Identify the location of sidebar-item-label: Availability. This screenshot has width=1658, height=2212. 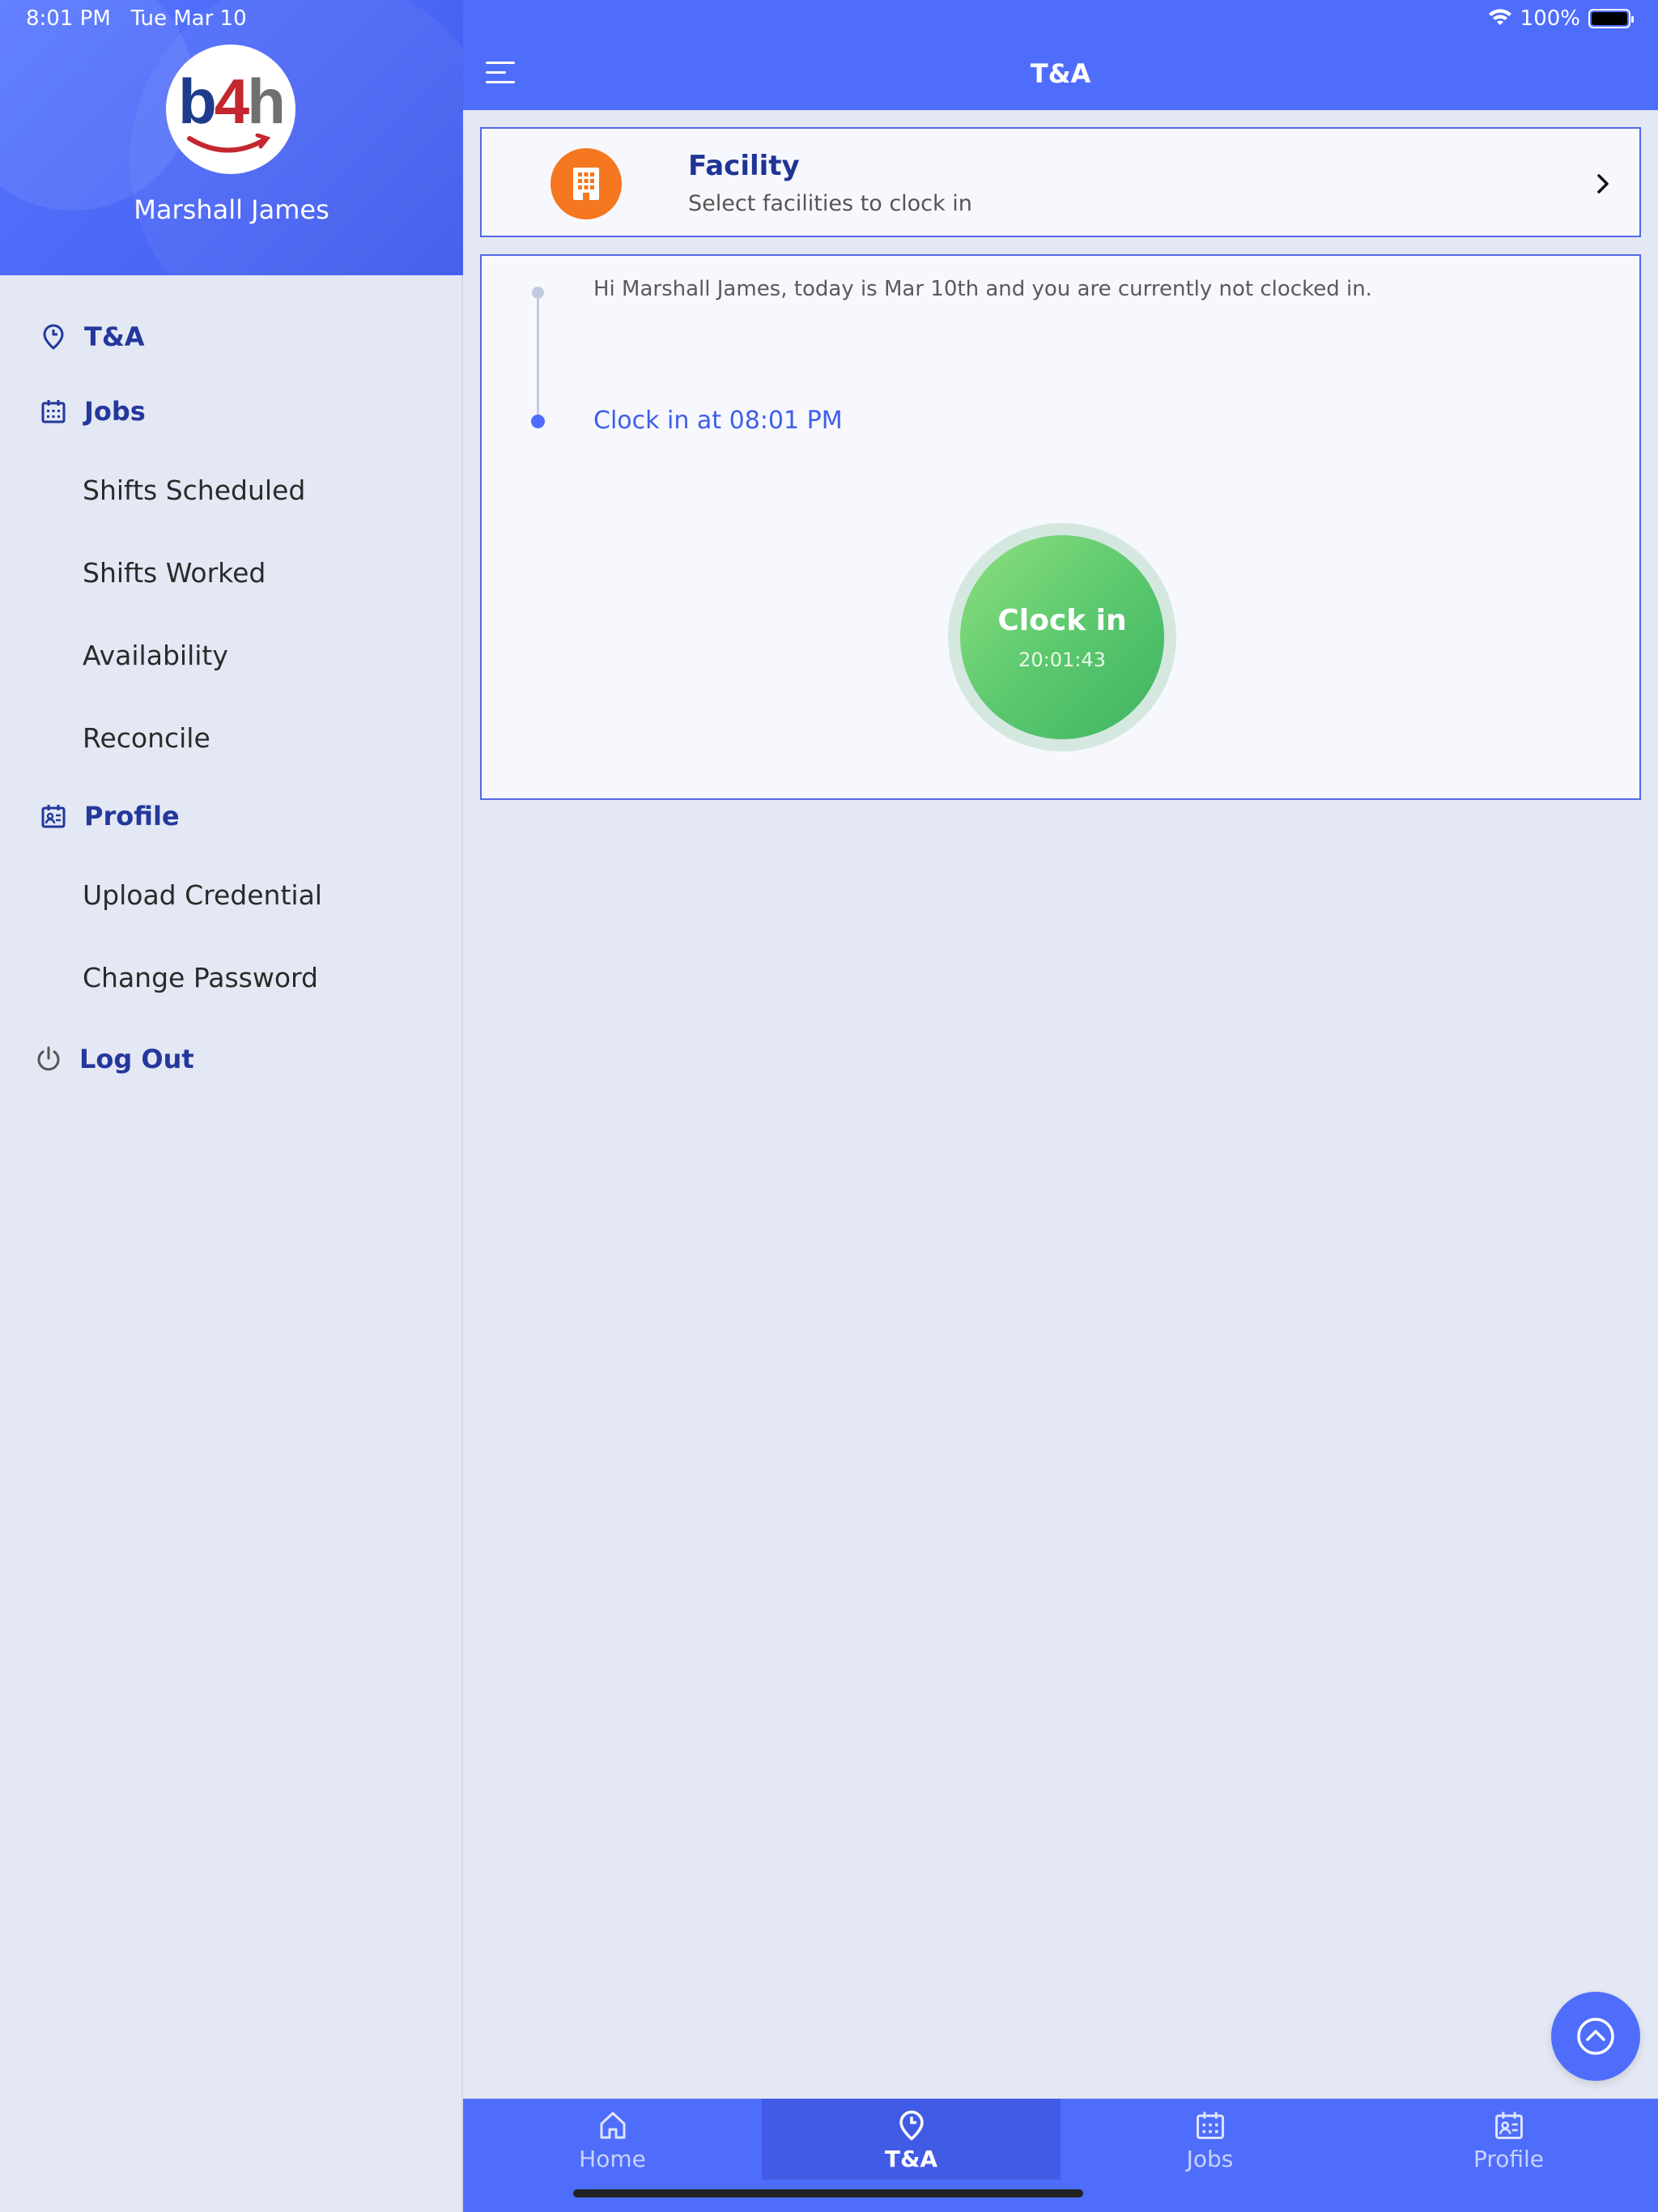
(155, 655).